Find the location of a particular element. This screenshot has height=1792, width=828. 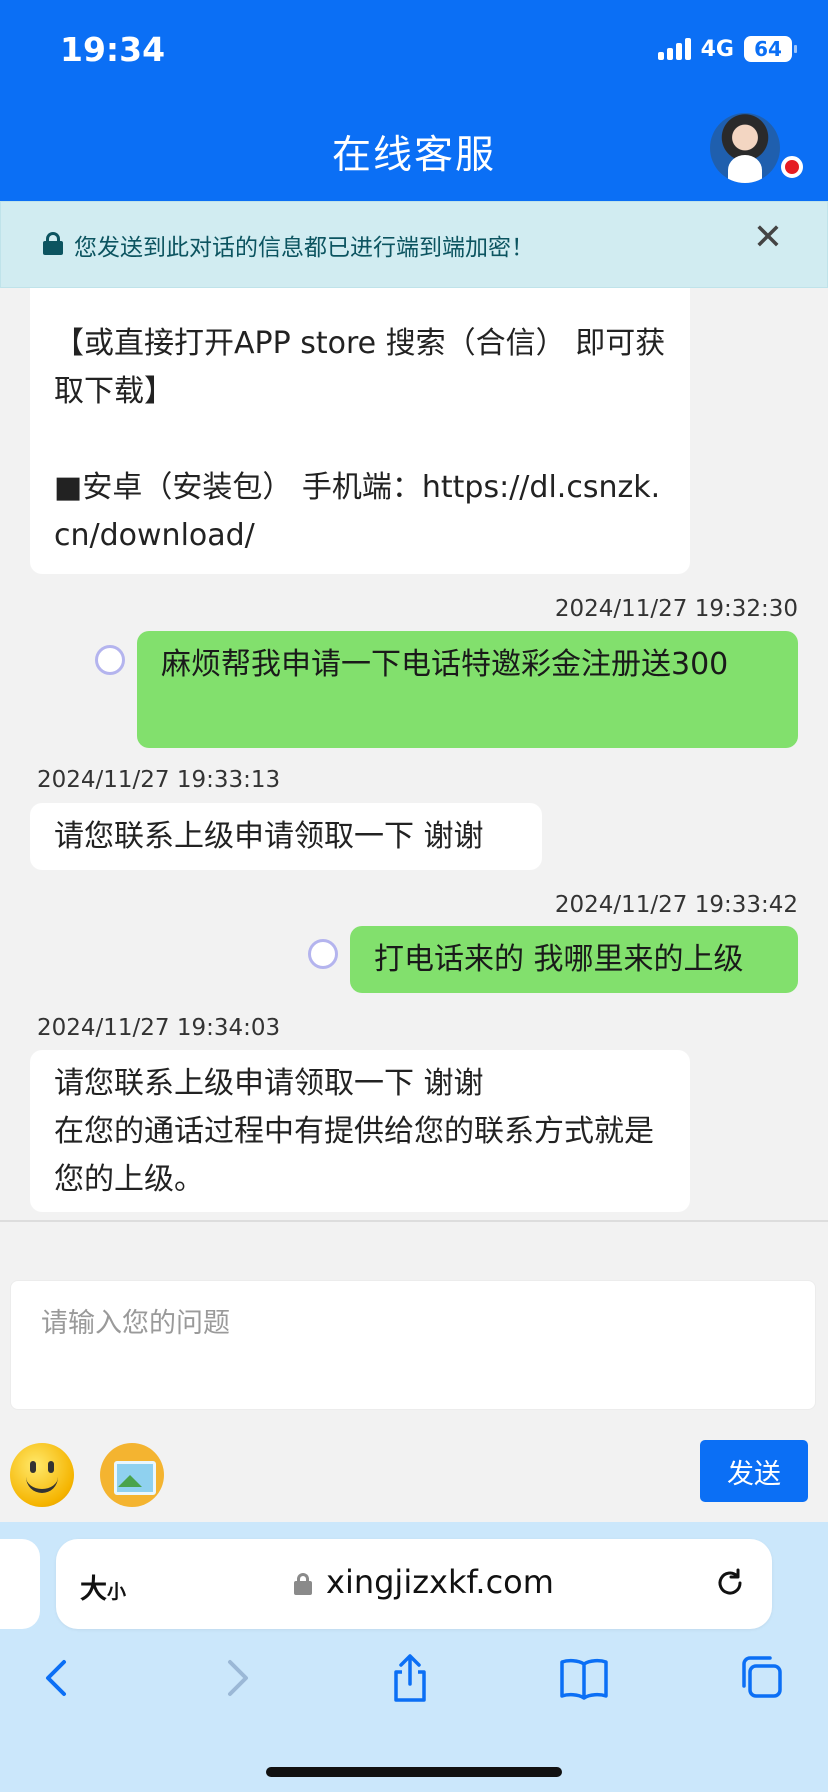

status-indicators: 4G 64 is located at coordinates (727, 49).